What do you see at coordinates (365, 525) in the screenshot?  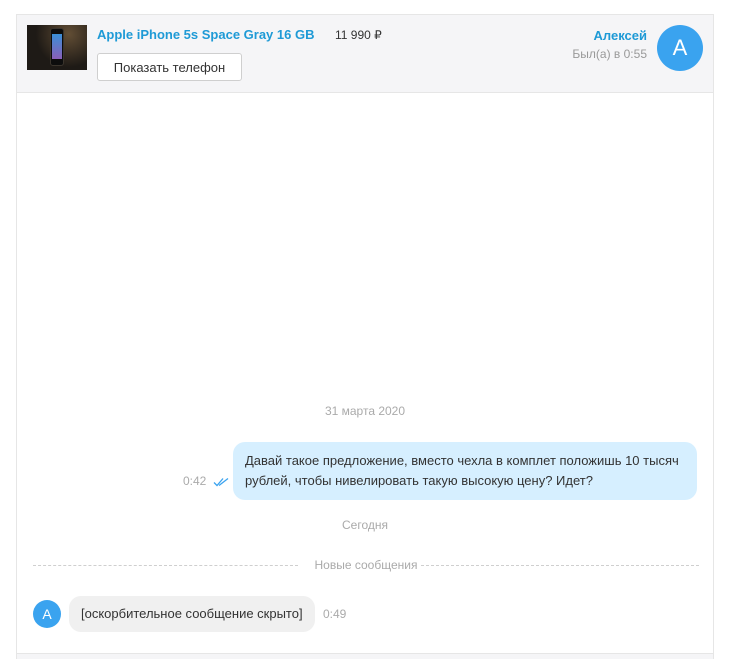 I see `date-separator-today: Сегодня` at bounding box center [365, 525].